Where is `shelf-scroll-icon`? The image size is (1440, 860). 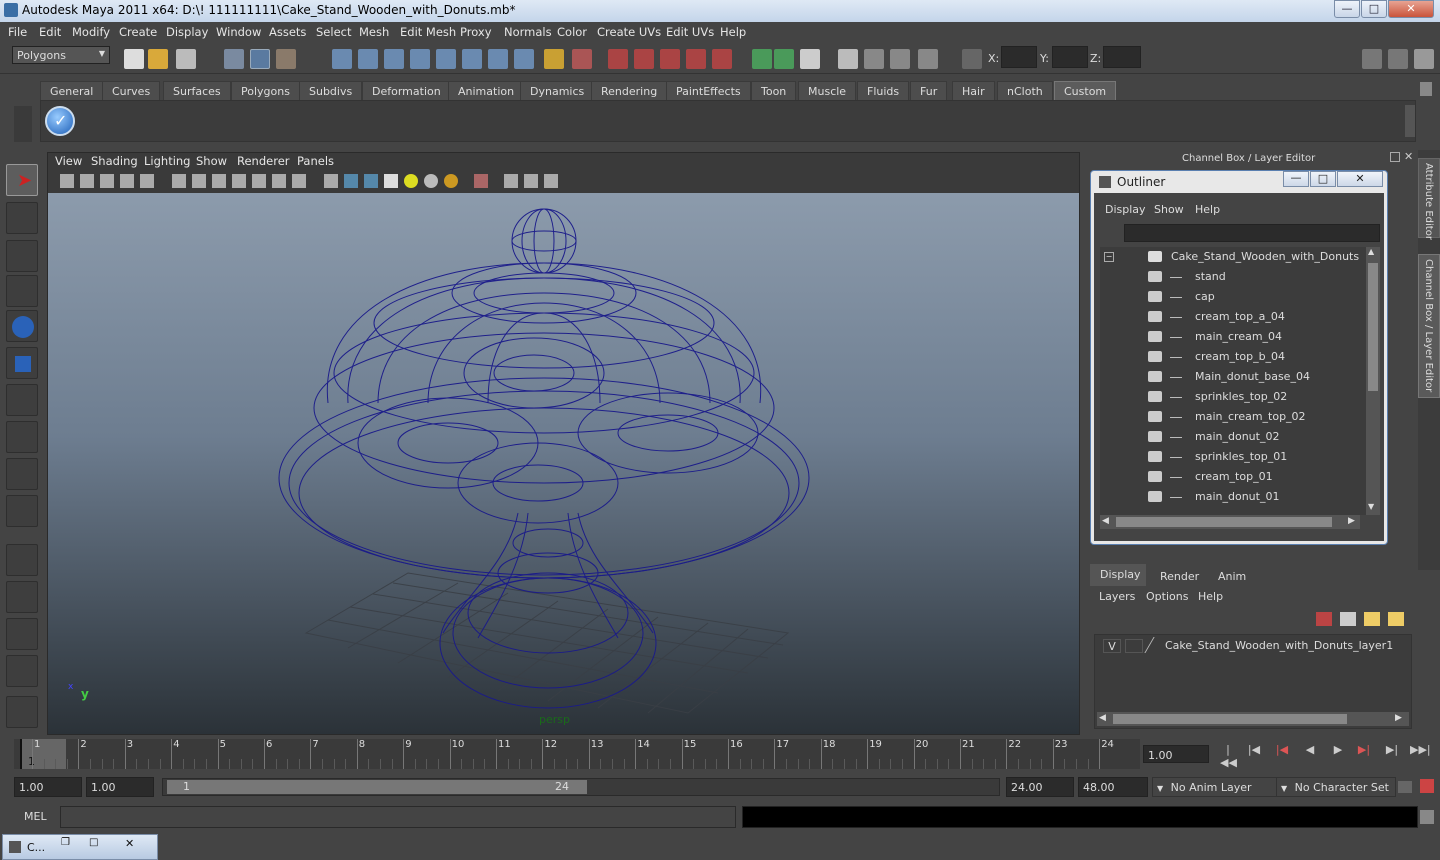
shelf-scroll-icon is located at coordinates (1410, 121).